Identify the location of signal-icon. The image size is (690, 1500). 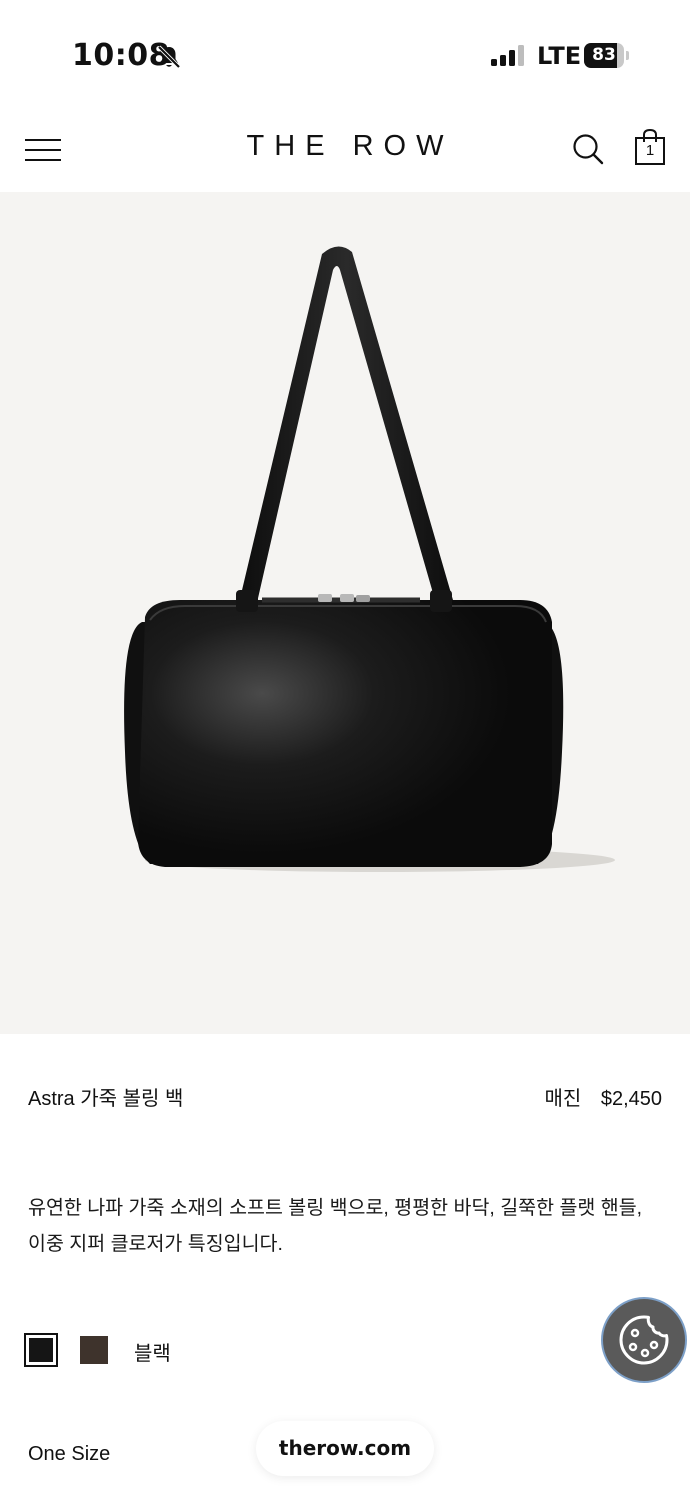
(507, 55).